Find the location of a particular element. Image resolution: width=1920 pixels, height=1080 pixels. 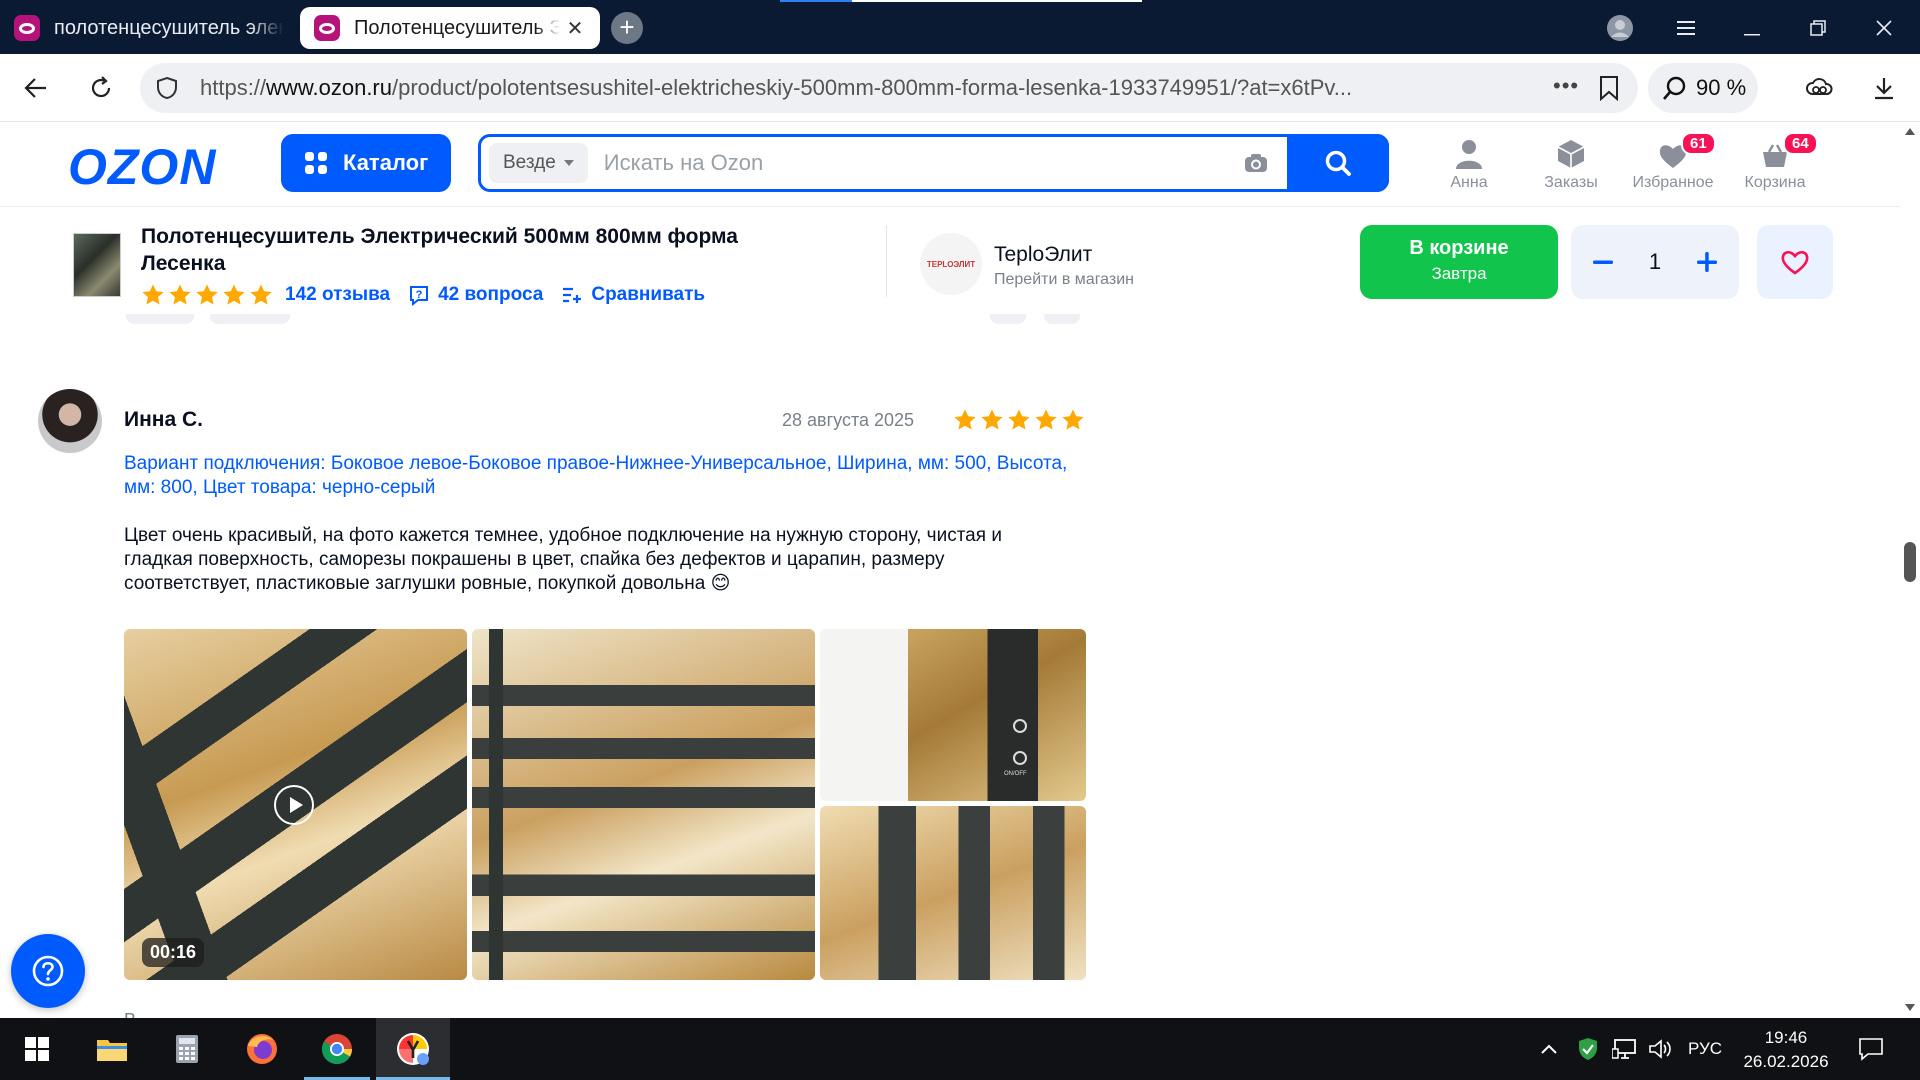

browser-tab-product: Полотенцесушитель Электрический ✕ is located at coordinates (450, 28).